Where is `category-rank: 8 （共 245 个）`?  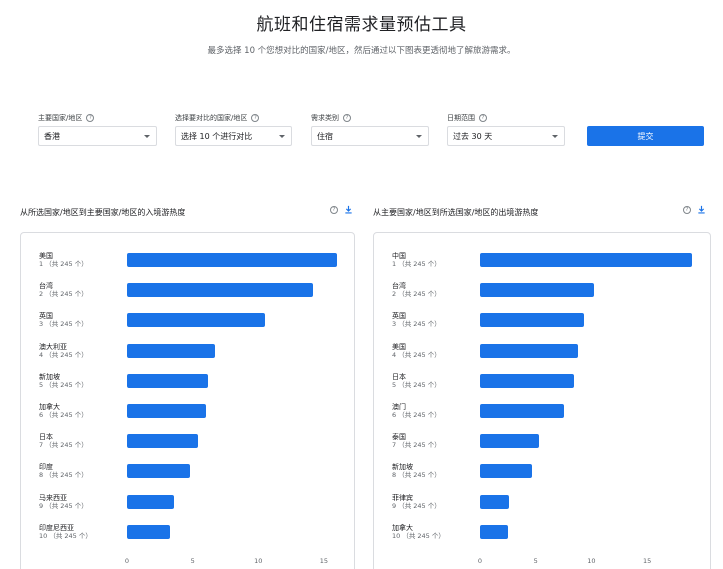 category-rank: 8 （共 245 个） is located at coordinates (63, 475).